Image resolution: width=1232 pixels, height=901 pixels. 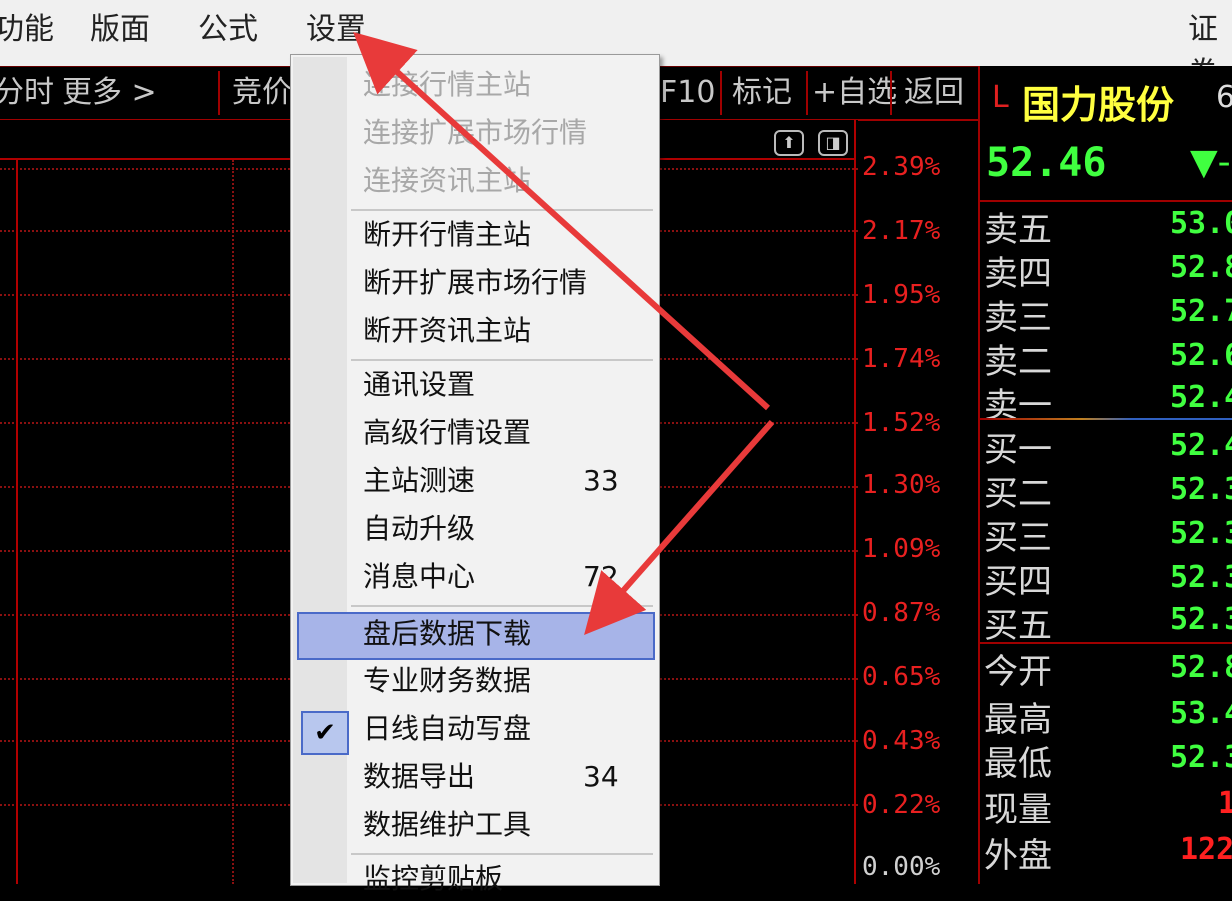 What do you see at coordinates (1201, 757) in the screenshot?
I see `stat-value: 52.3` at bounding box center [1201, 757].